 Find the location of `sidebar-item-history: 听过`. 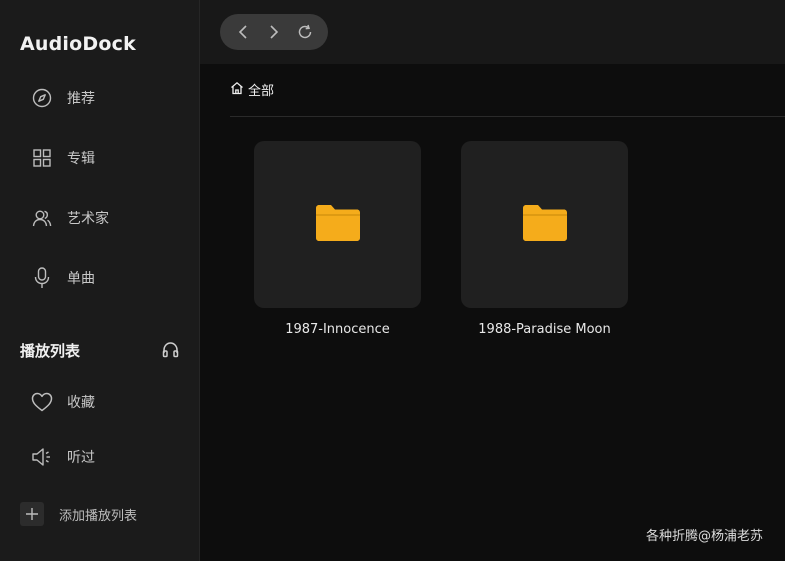

sidebar-item-history: 听过 is located at coordinates (102, 457).